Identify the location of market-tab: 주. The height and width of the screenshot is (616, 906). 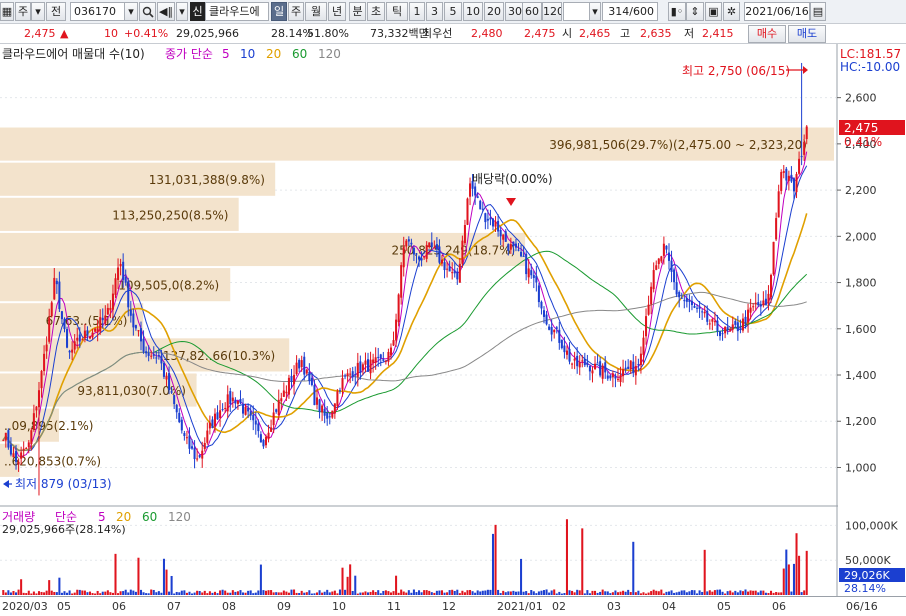
(23, 11).